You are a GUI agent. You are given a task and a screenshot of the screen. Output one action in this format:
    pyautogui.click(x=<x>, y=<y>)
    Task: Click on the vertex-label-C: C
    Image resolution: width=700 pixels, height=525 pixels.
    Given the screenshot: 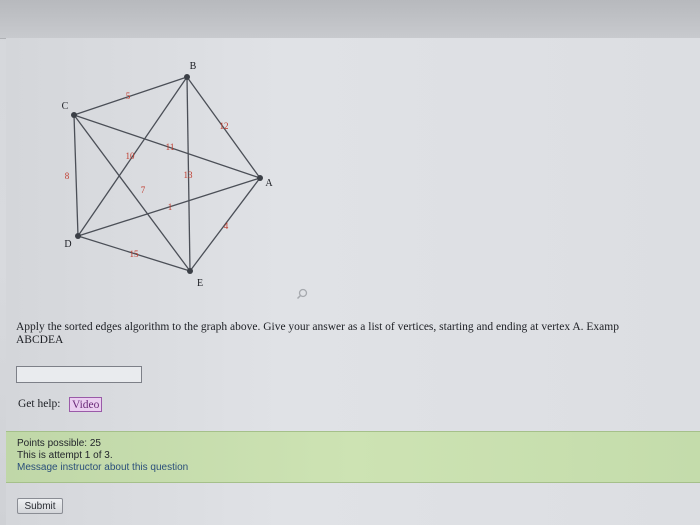 What is the action you would take?
    pyautogui.click(x=65, y=106)
    